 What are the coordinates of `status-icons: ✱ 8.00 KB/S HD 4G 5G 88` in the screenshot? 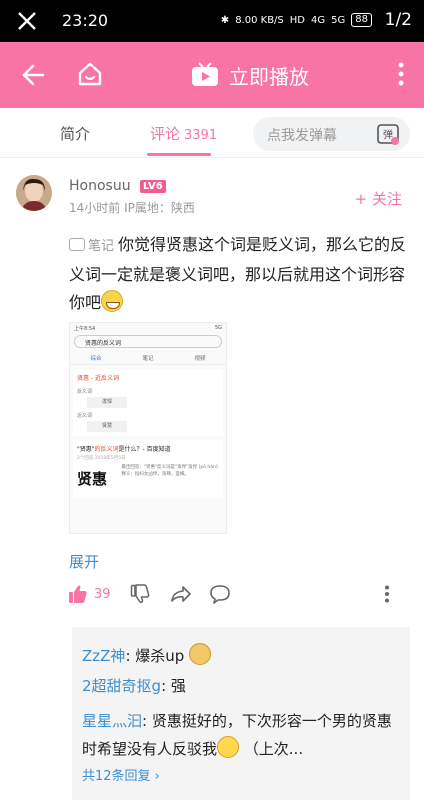 It's located at (296, 20).